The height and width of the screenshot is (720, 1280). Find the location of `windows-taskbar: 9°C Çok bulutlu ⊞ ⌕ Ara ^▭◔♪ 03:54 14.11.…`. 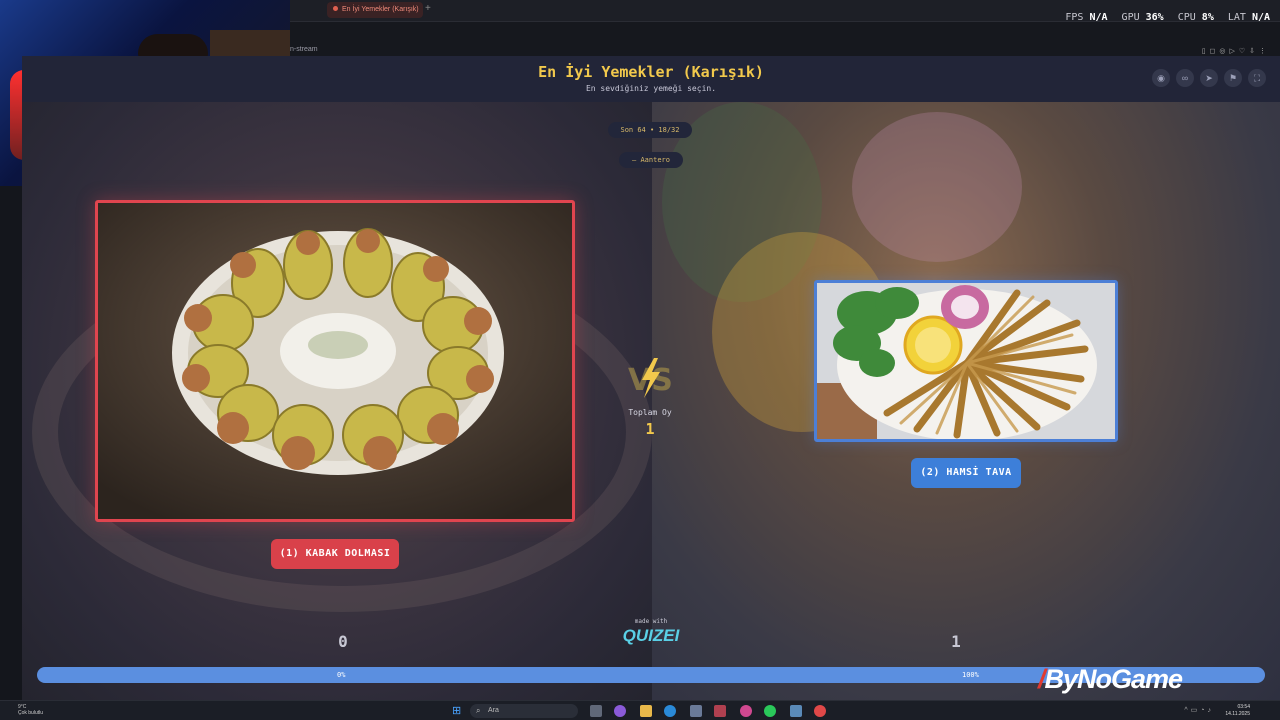

windows-taskbar: 9°C Çok bulutlu ⊞ ⌕ Ara ^▭◔♪ 03:54 14.11.… is located at coordinates (640, 710).